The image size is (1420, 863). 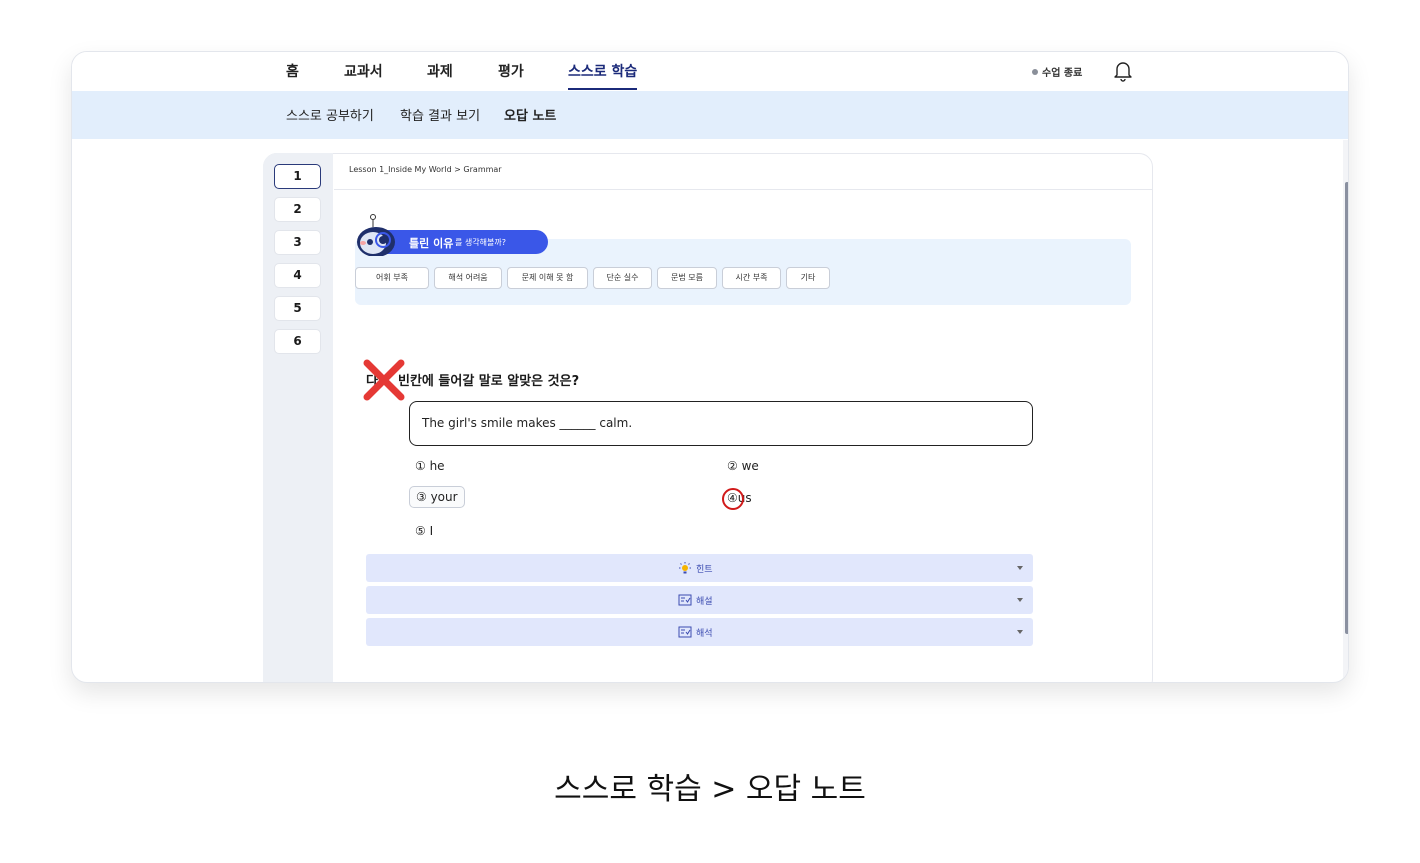 What do you see at coordinates (733, 499) in the screenshot?
I see `correct-answer-circle` at bounding box center [733, 499].